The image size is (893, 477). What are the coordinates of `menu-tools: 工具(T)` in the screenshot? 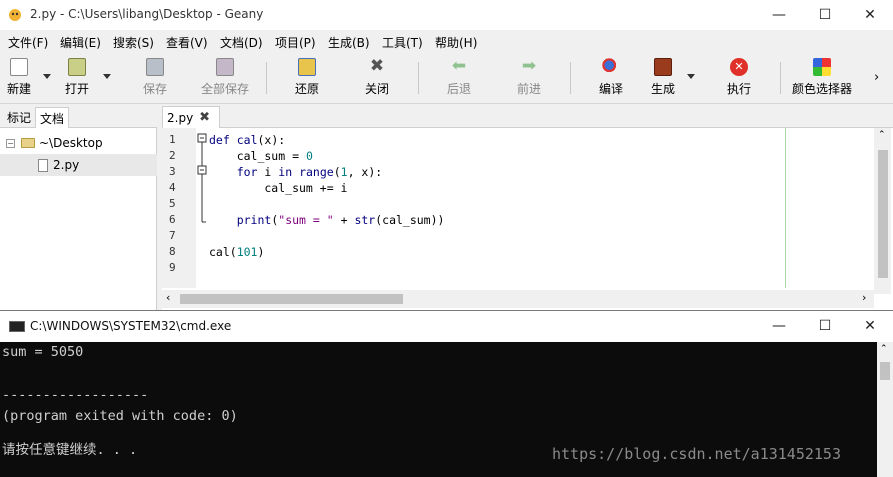 It's located at (402, 42).